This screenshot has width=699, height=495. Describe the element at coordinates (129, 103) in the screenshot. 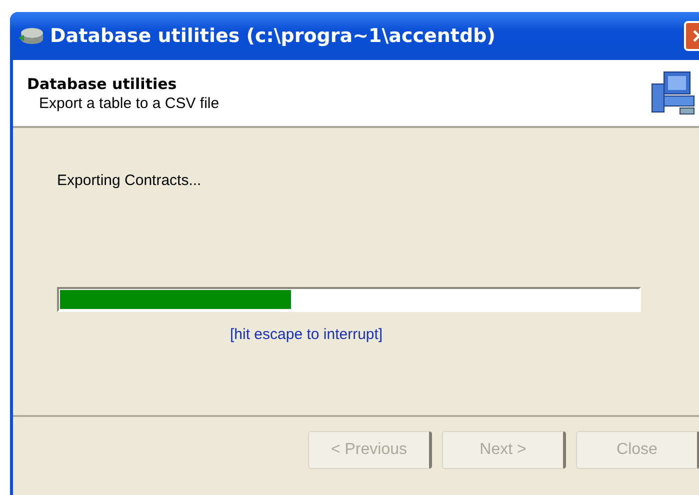

I see `header-subtitle: Export a table to a CSV file` at that location.